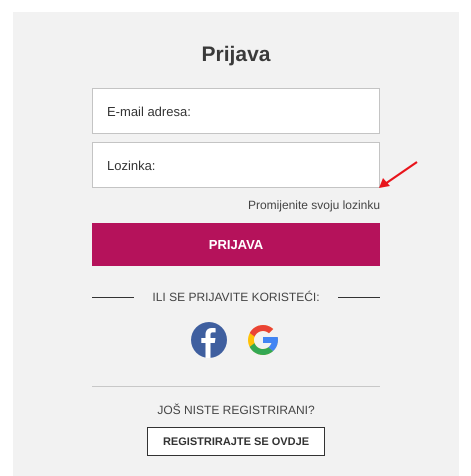 The height and width of the screenshot is (476, 471). What do you see at coordinates (236, 165) in the screenshot?
I see `input-field: Lozinka:` at bounding box center [236, 165].